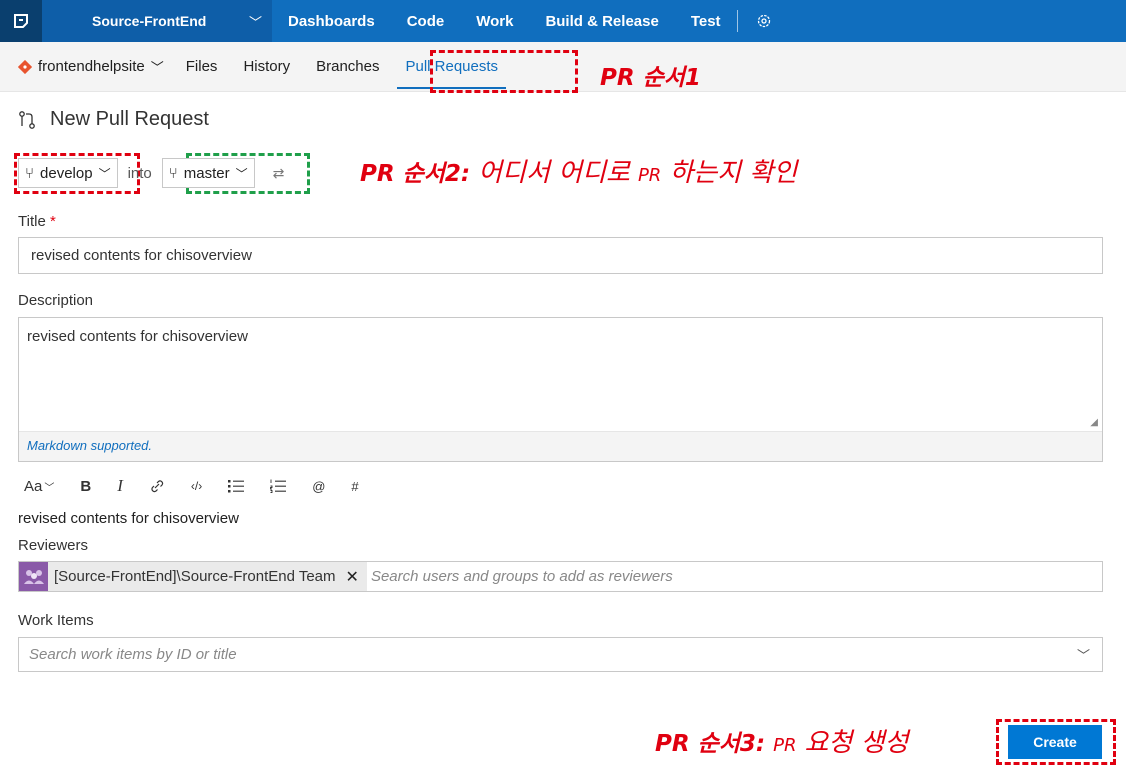 Image resolution: width=1126 pixels, height=771 pixels. I want to click on work-items-label: Work Items, so click(56, 620).